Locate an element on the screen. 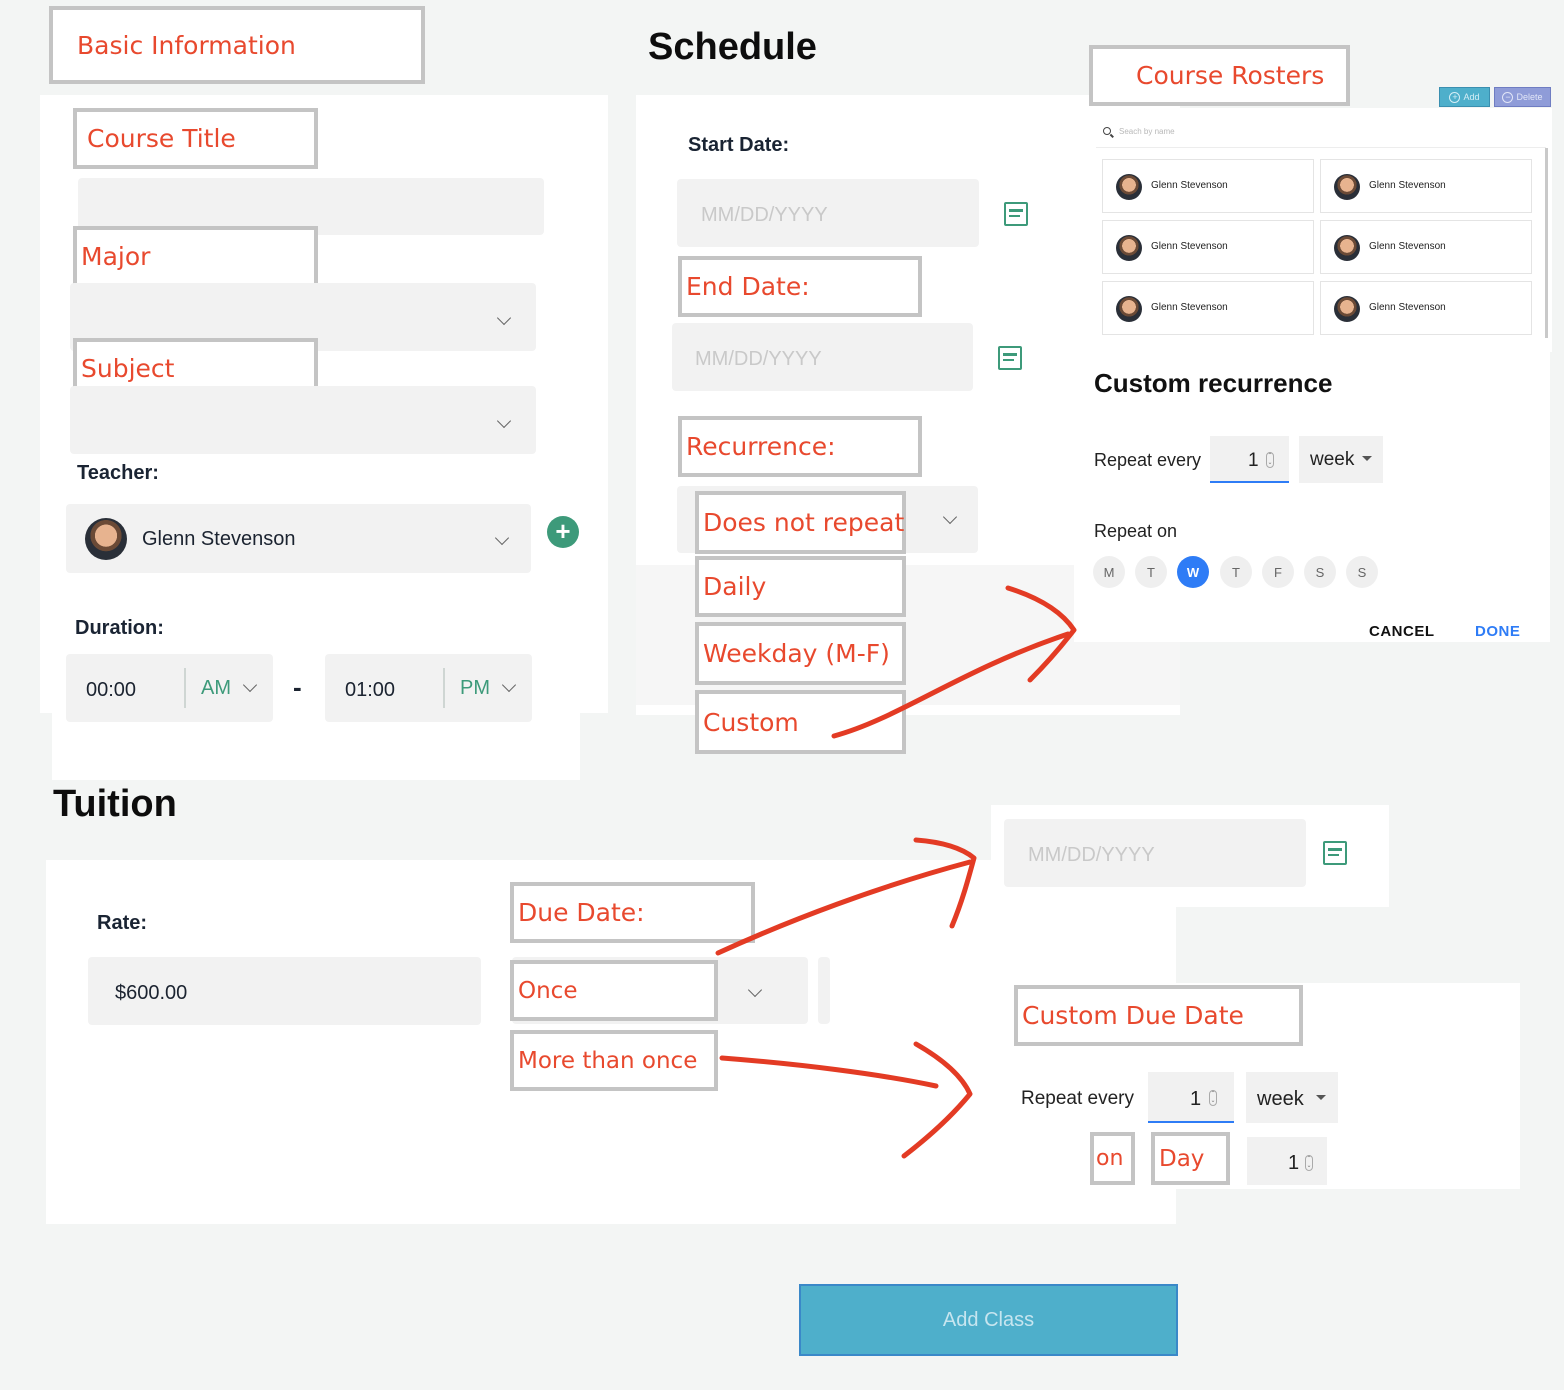  arrowhead-custom-due is located at coordinates (937, 1100).